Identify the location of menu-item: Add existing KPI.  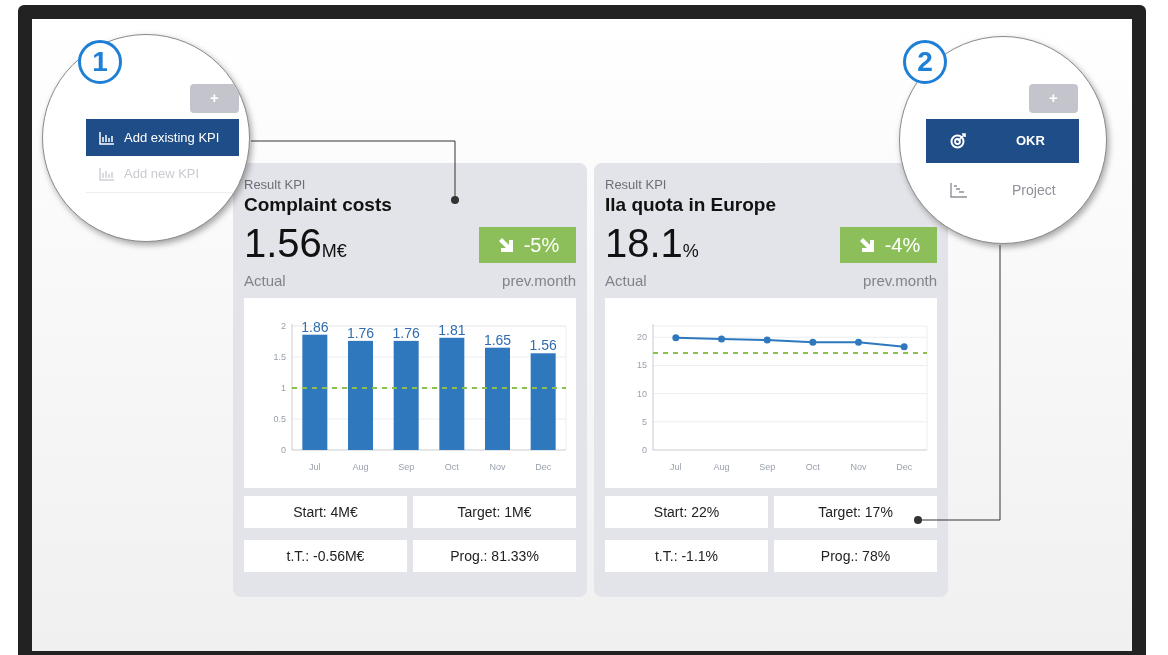
(162, 137).